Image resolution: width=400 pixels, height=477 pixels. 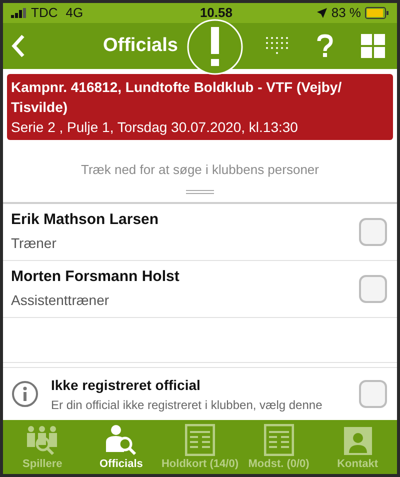 I want to click on carrier-label: TDC, so click(x=44, y=13).